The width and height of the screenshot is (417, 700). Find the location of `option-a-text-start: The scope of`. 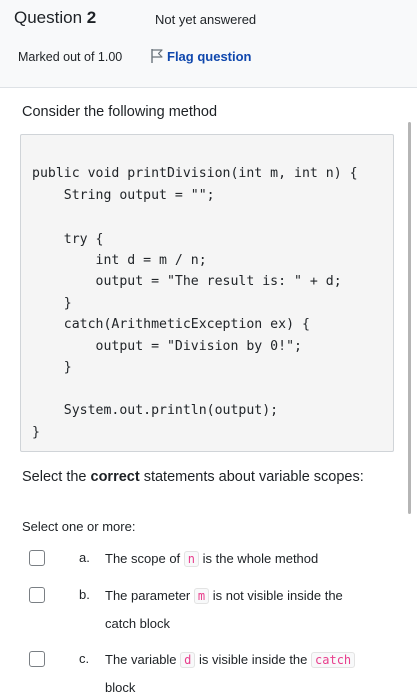

option-a-text-start: The scope of is located at coordinates (144, 558).